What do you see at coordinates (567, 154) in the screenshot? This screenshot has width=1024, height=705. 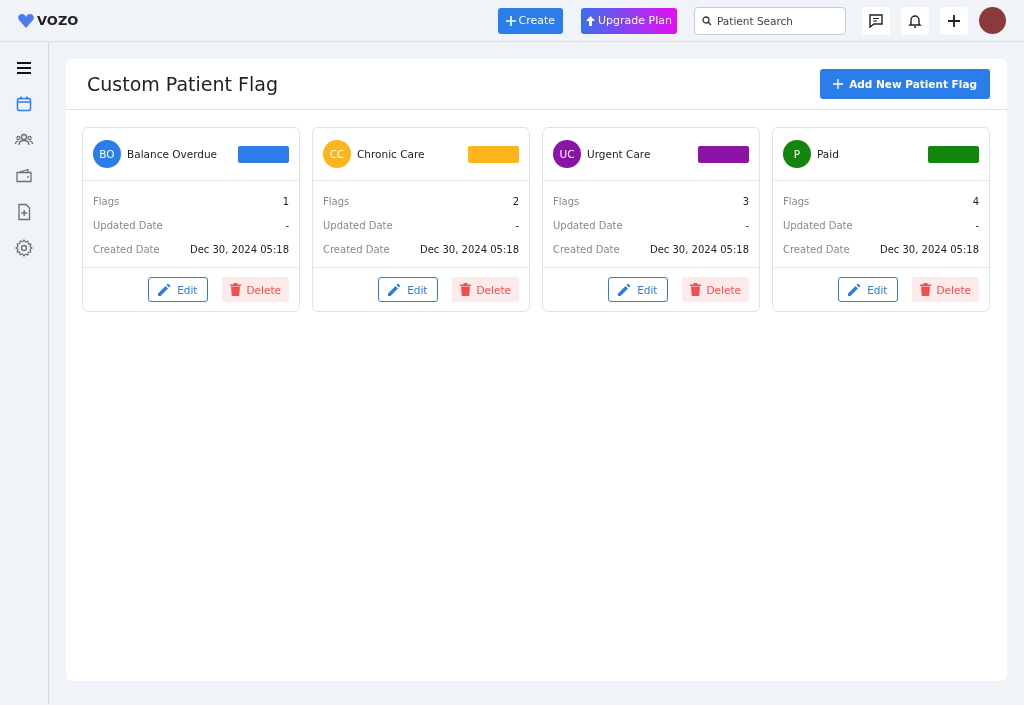 I see `initials-avatar: UC` at bounding box center [567, 154].